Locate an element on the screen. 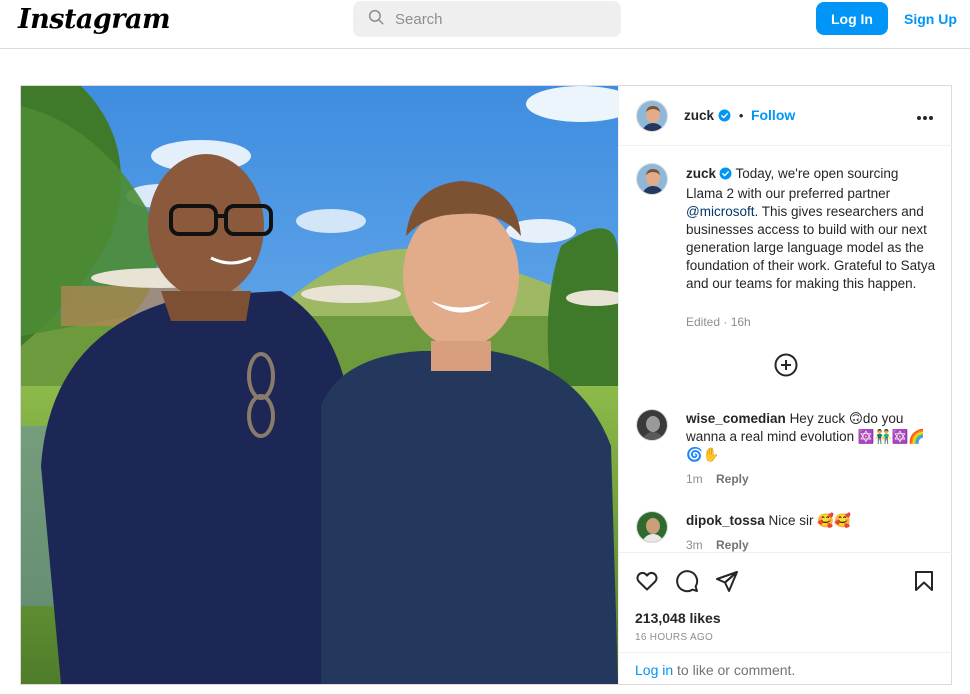  comment-icon is located at coordinates (687, 583).